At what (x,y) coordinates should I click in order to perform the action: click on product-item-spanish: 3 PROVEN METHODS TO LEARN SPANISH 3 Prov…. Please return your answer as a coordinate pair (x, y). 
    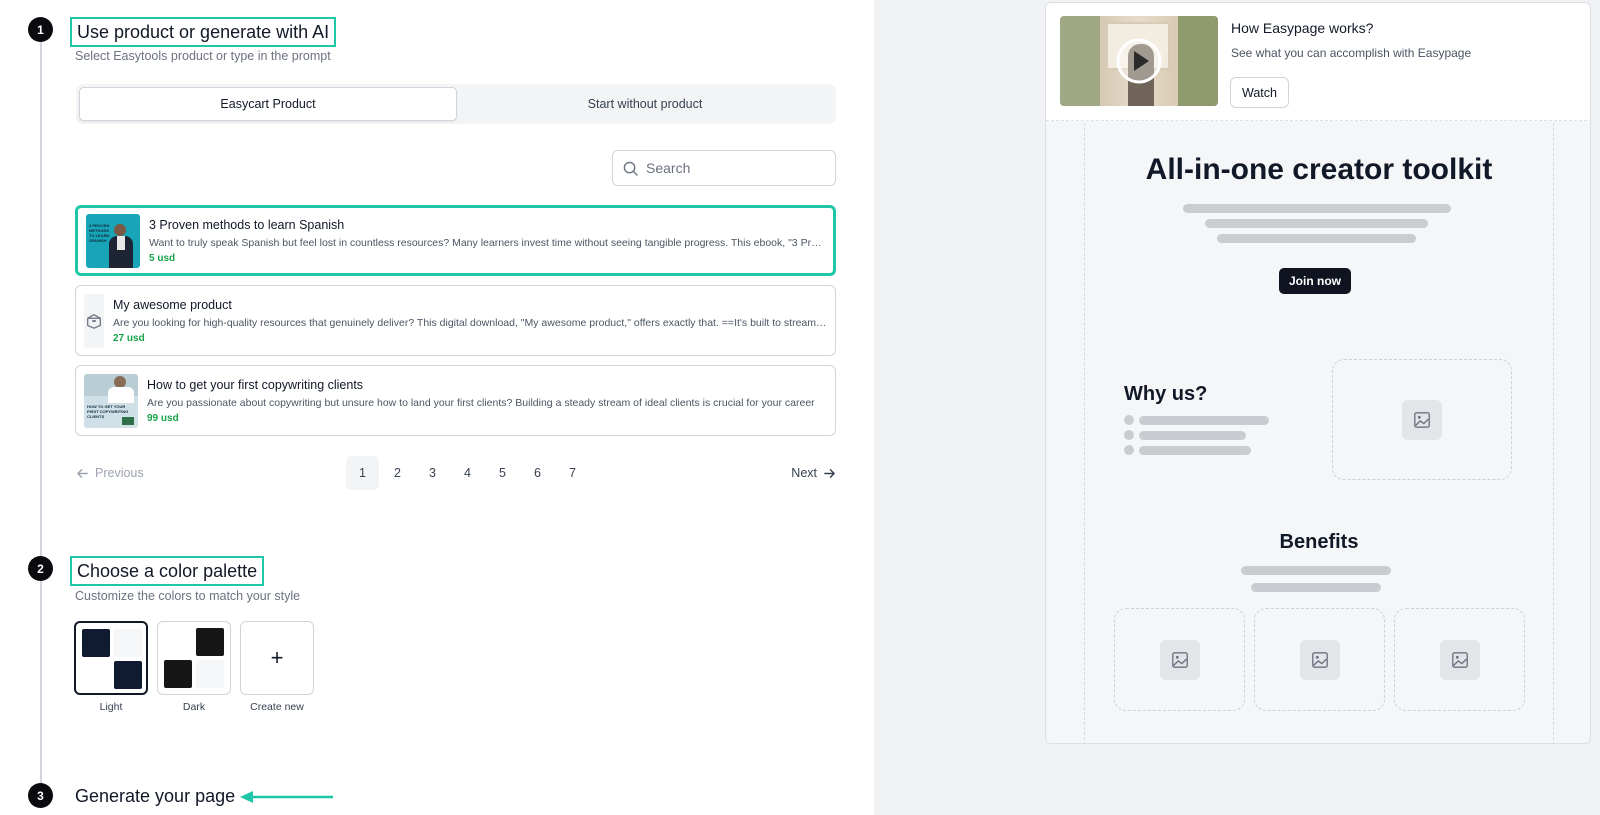
    Looking at the image, I should click on (455, 240).